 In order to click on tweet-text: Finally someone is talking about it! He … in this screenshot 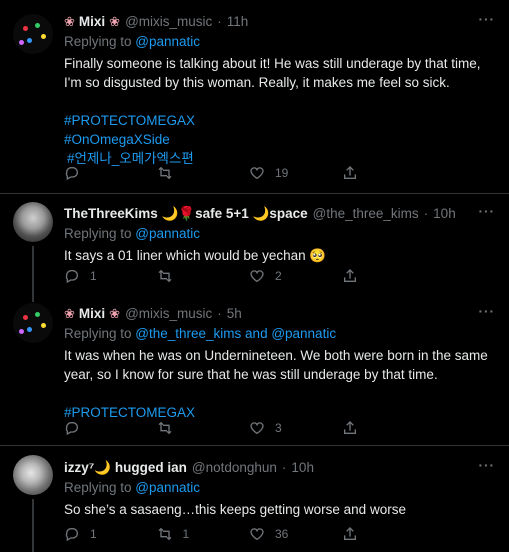, I will do `click(272, 73)`.